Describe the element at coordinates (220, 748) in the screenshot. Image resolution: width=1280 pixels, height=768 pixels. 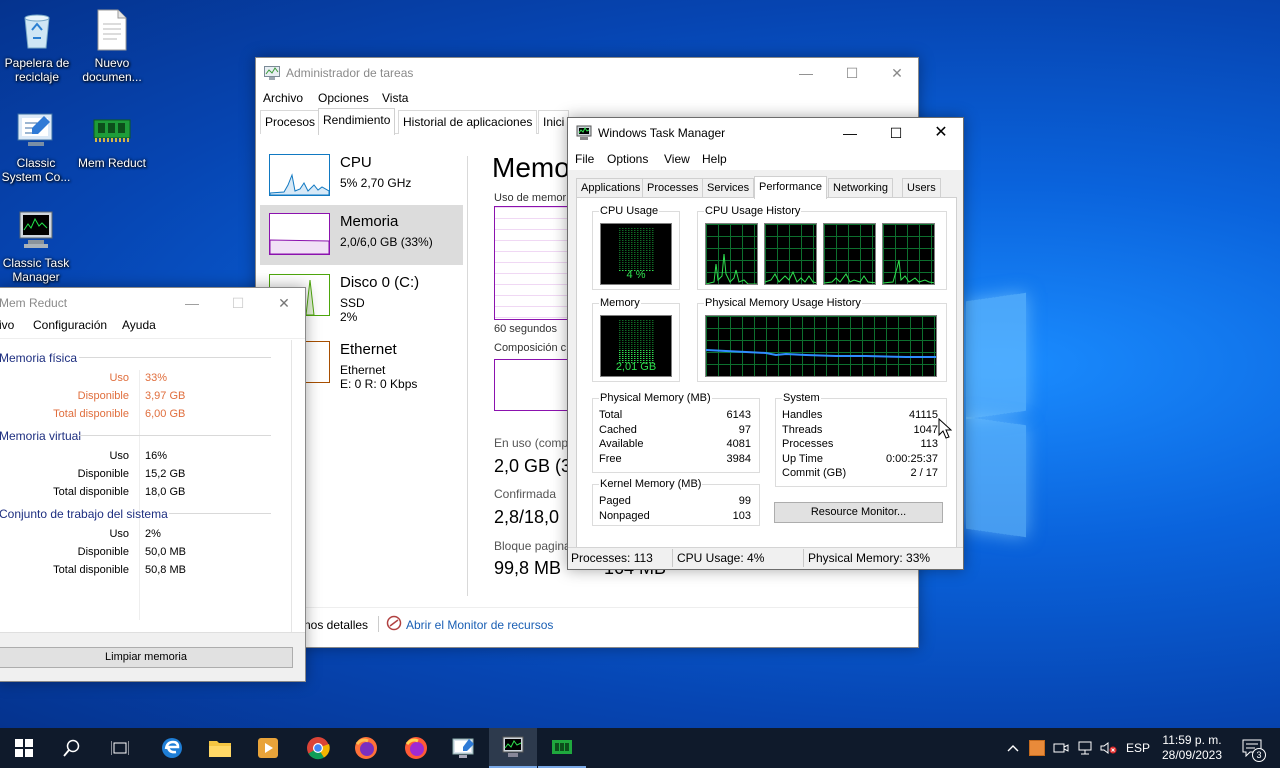
I see `taskbar-file-explorer` at that location.